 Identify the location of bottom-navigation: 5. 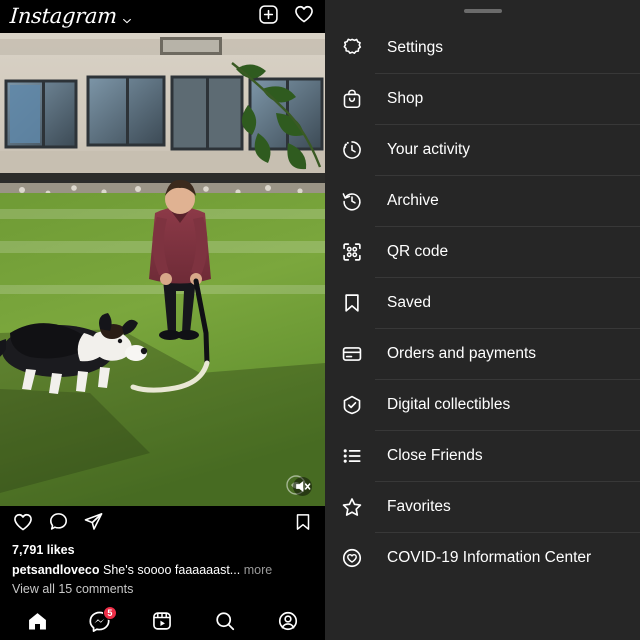
(162, 621).